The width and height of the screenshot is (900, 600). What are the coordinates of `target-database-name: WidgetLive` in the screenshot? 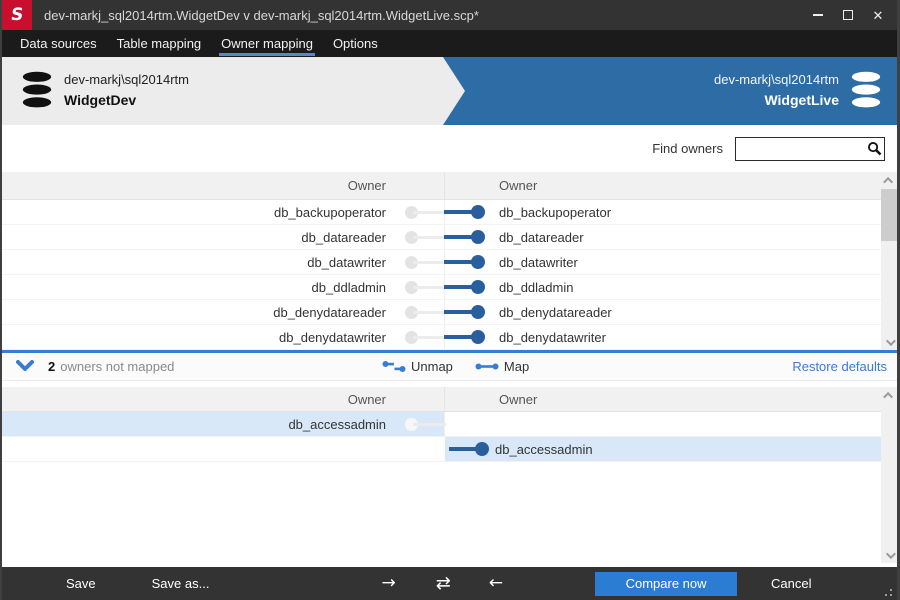 It's located at (801, 100).